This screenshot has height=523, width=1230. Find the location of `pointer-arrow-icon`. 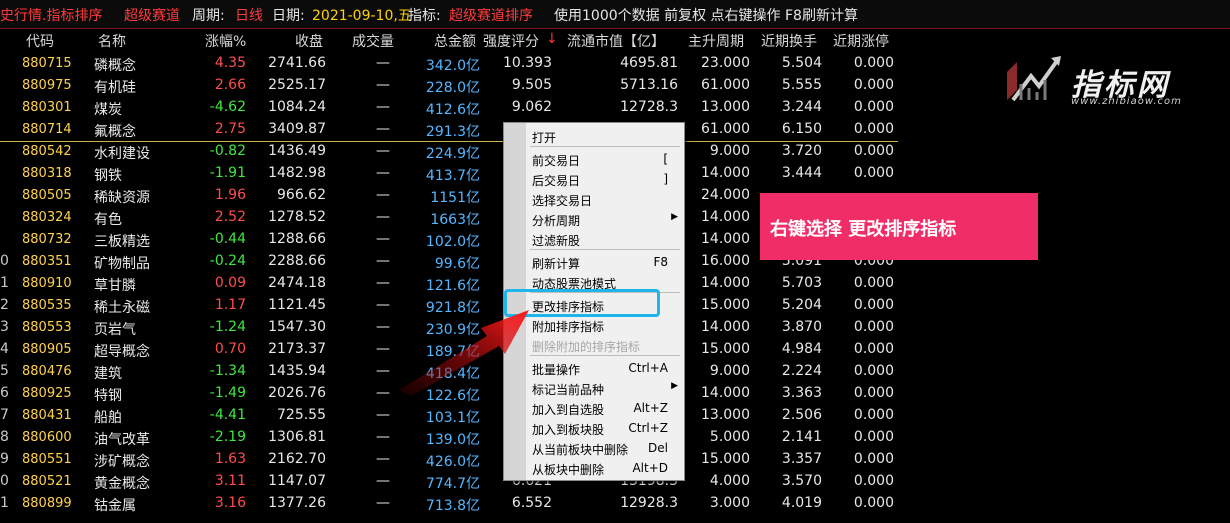

pointer-arrow-icon is located at coordinates (464, 353).